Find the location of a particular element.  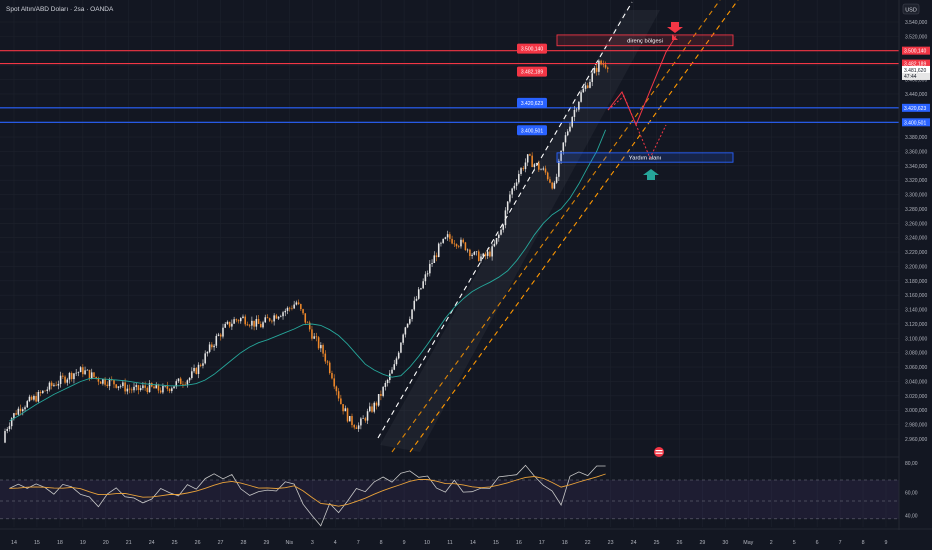

price-tick-label: 3.340,000 is located at coordinates (916, 167).